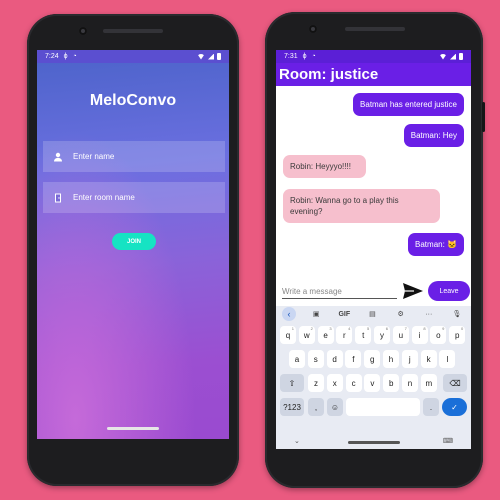  I want to click on key-hint: 0, so click(462, 328).